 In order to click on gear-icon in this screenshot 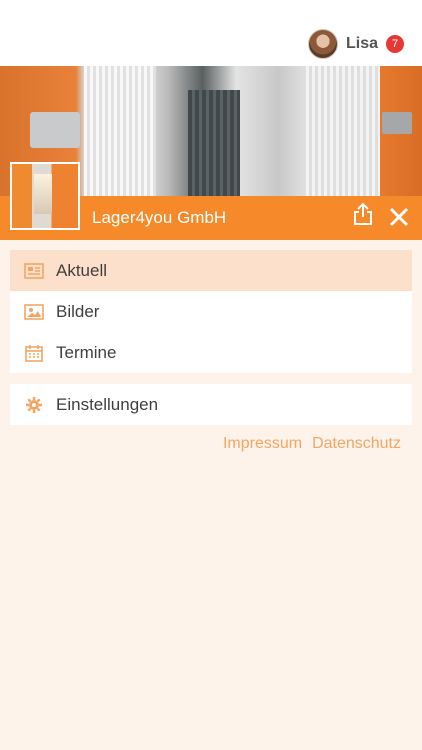, I will do `click(34, 405)`.